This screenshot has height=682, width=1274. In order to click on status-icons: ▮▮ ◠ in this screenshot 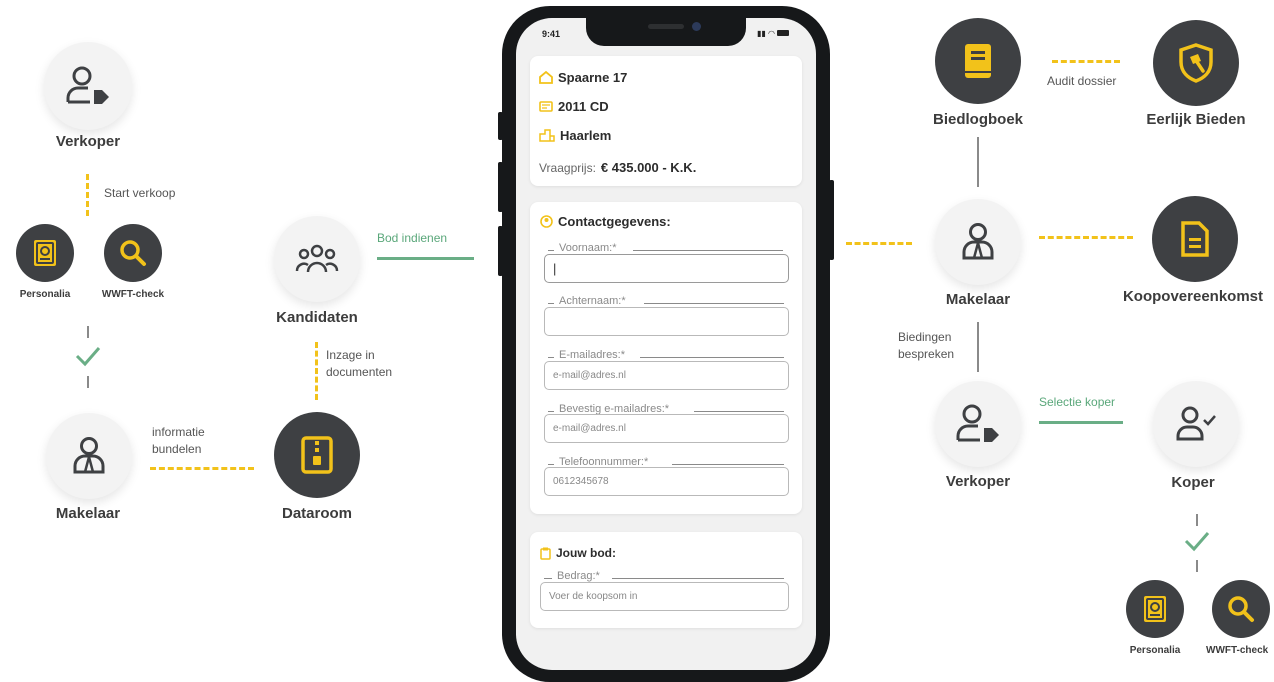, I will do `click(773, 33)`.